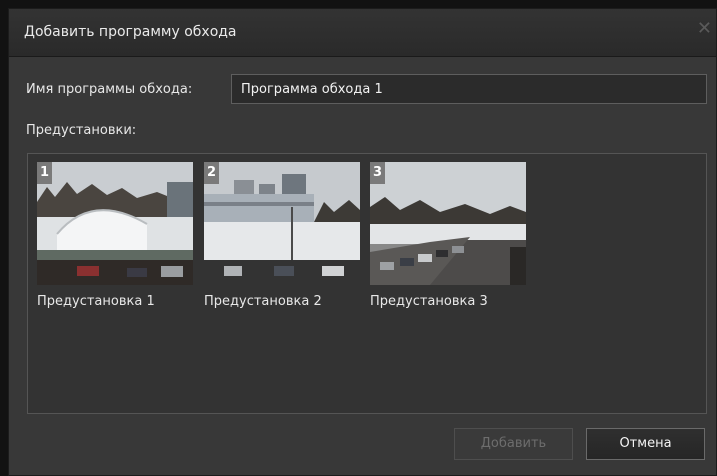 The image size is (717, 476). I want to click on preset-label-2: Предустановка 2, so click(263, 301).